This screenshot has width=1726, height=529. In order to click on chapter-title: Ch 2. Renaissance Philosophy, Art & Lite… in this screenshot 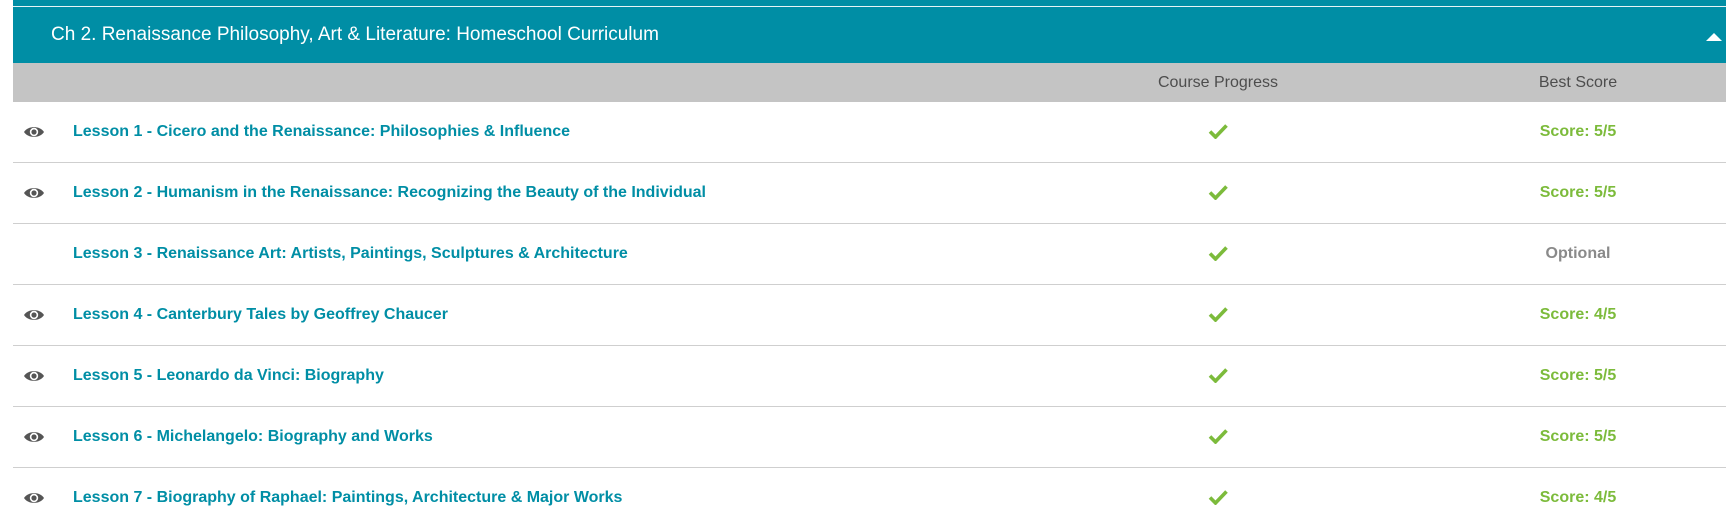, I will do `click(355, 34)`.